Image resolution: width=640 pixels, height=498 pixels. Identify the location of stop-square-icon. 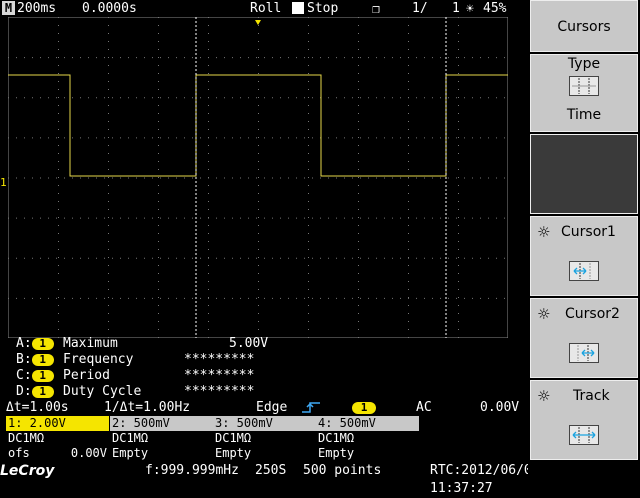
(298, 8).